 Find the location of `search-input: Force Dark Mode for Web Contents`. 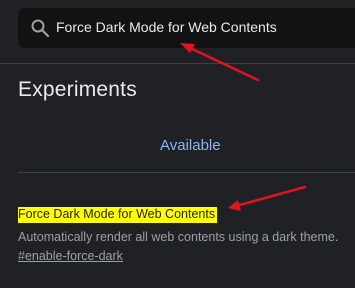

search-input: Force Dark Mode for Web Contents is located at coordinates (166, 27).